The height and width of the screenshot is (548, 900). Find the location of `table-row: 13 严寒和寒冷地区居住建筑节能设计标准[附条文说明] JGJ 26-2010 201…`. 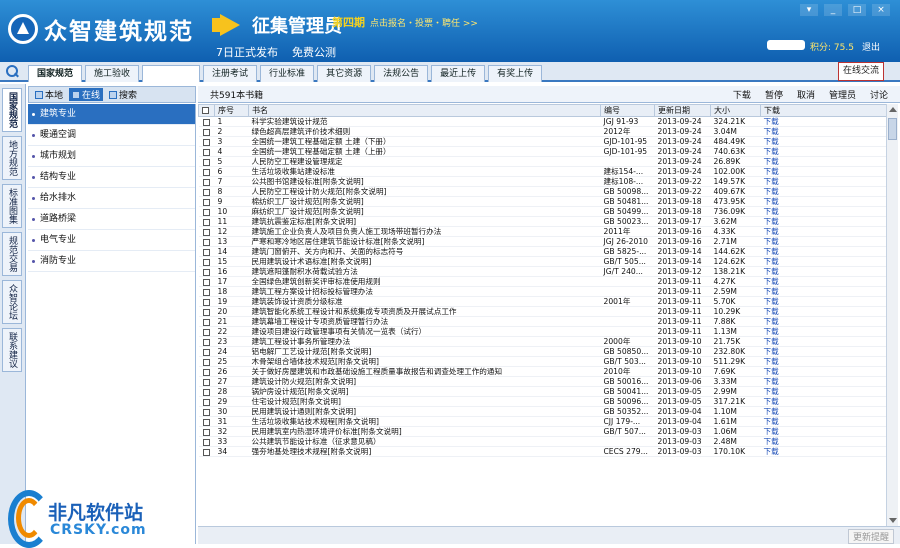

table-row: 13 严寒和寒冷地区居住建筑节能设计标准[附条文说明] JGJ 26-2010 201… is located at coordinates (542, 241).